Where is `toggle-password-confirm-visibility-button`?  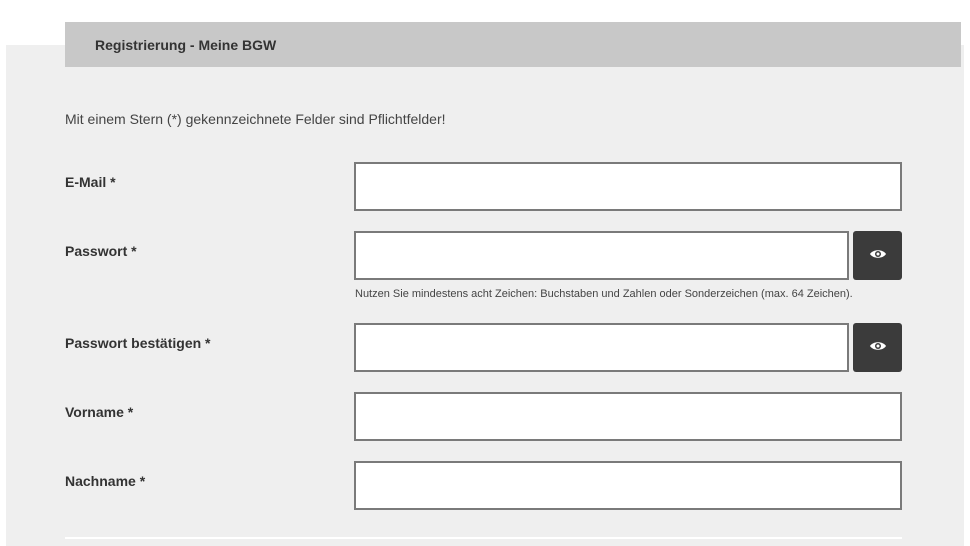 toggle-password-confirm-visibility-button is located at coordinates (877, 347).